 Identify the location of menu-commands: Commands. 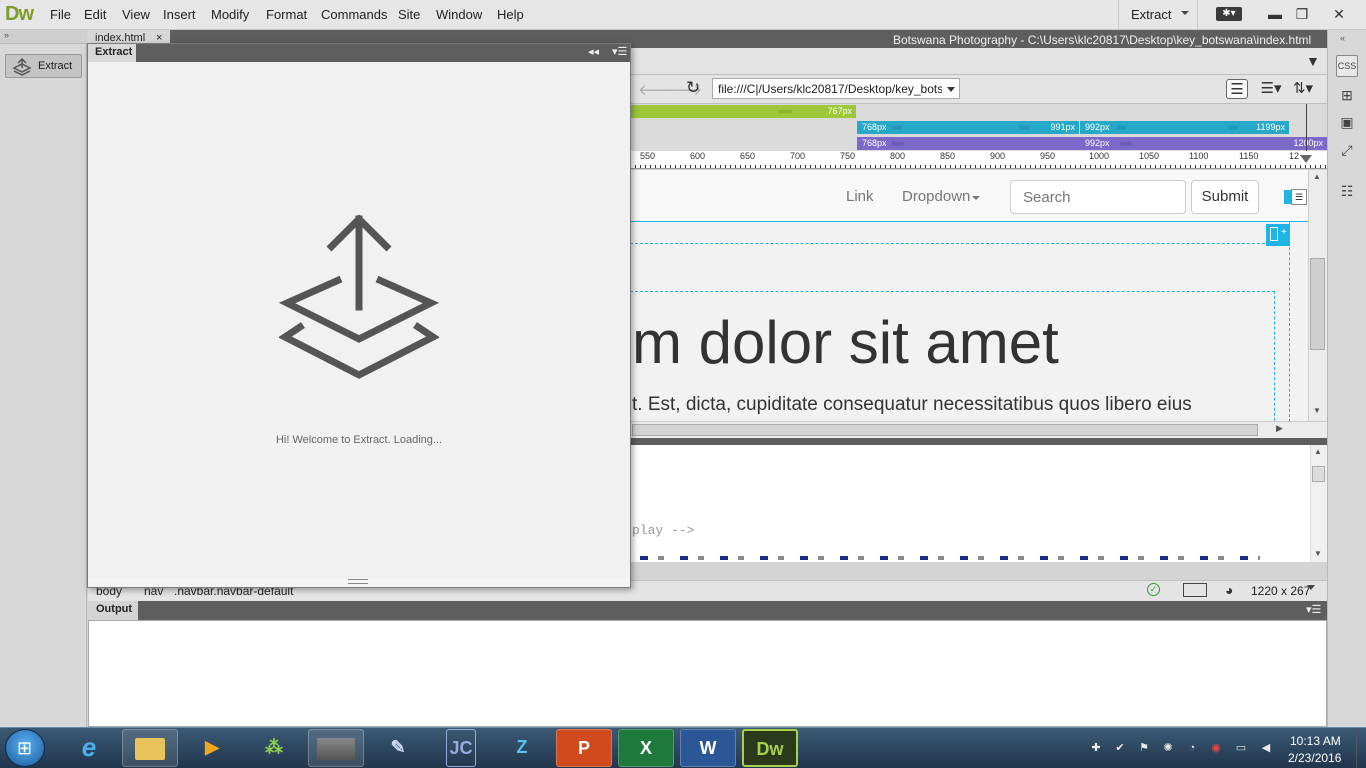
(354, 14).